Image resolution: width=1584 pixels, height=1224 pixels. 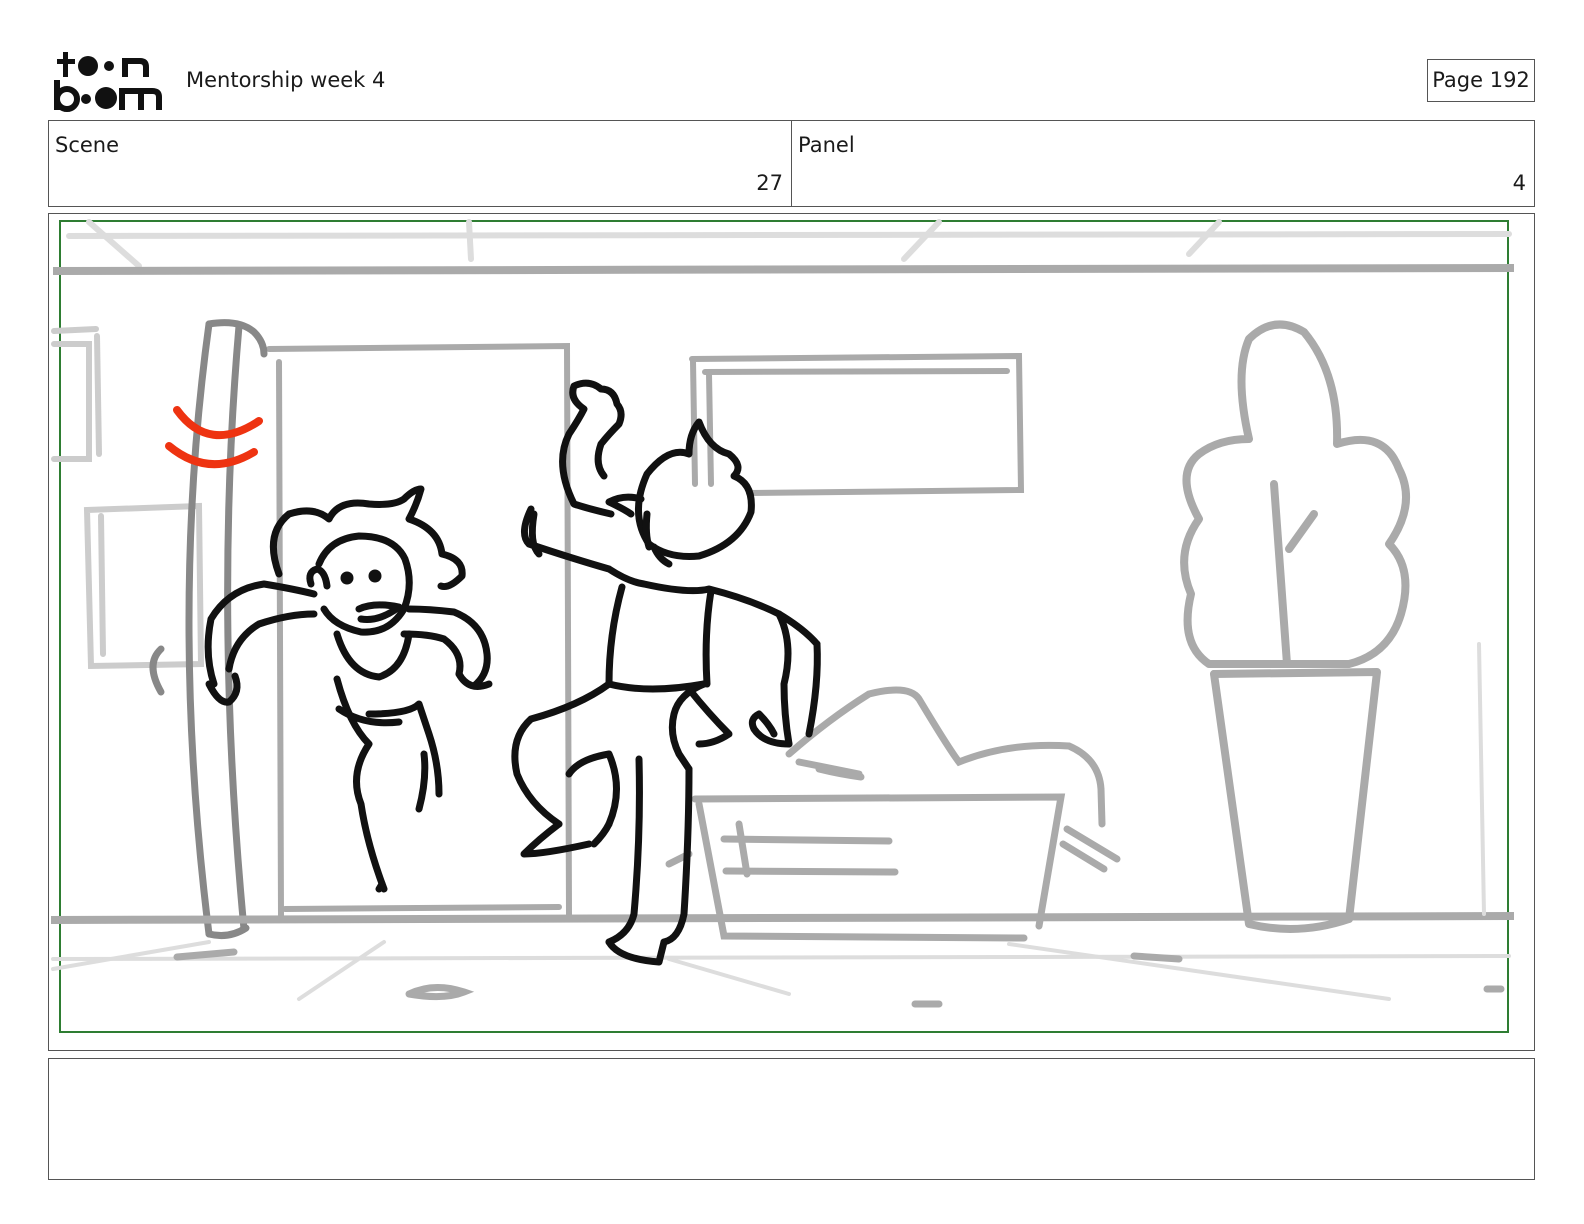 I want to click on door-sketch, so click(x=419, y=630).